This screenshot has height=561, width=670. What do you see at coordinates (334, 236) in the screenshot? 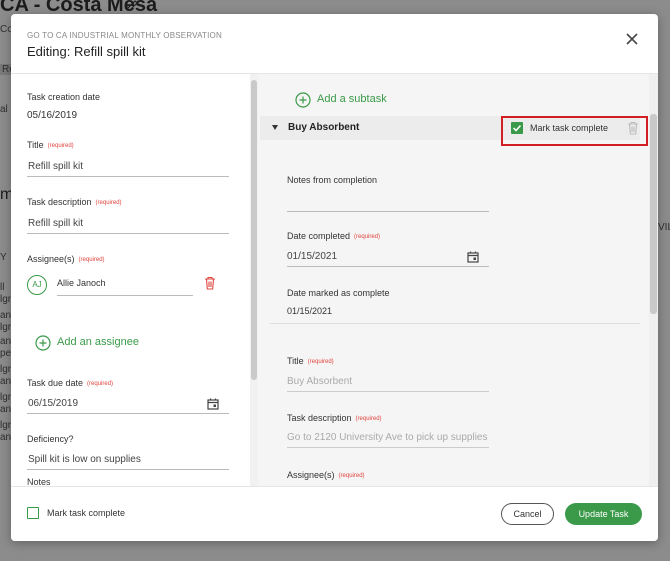
I see `date-completed-label: Date completed (required)` at bounding box center [334, 236].